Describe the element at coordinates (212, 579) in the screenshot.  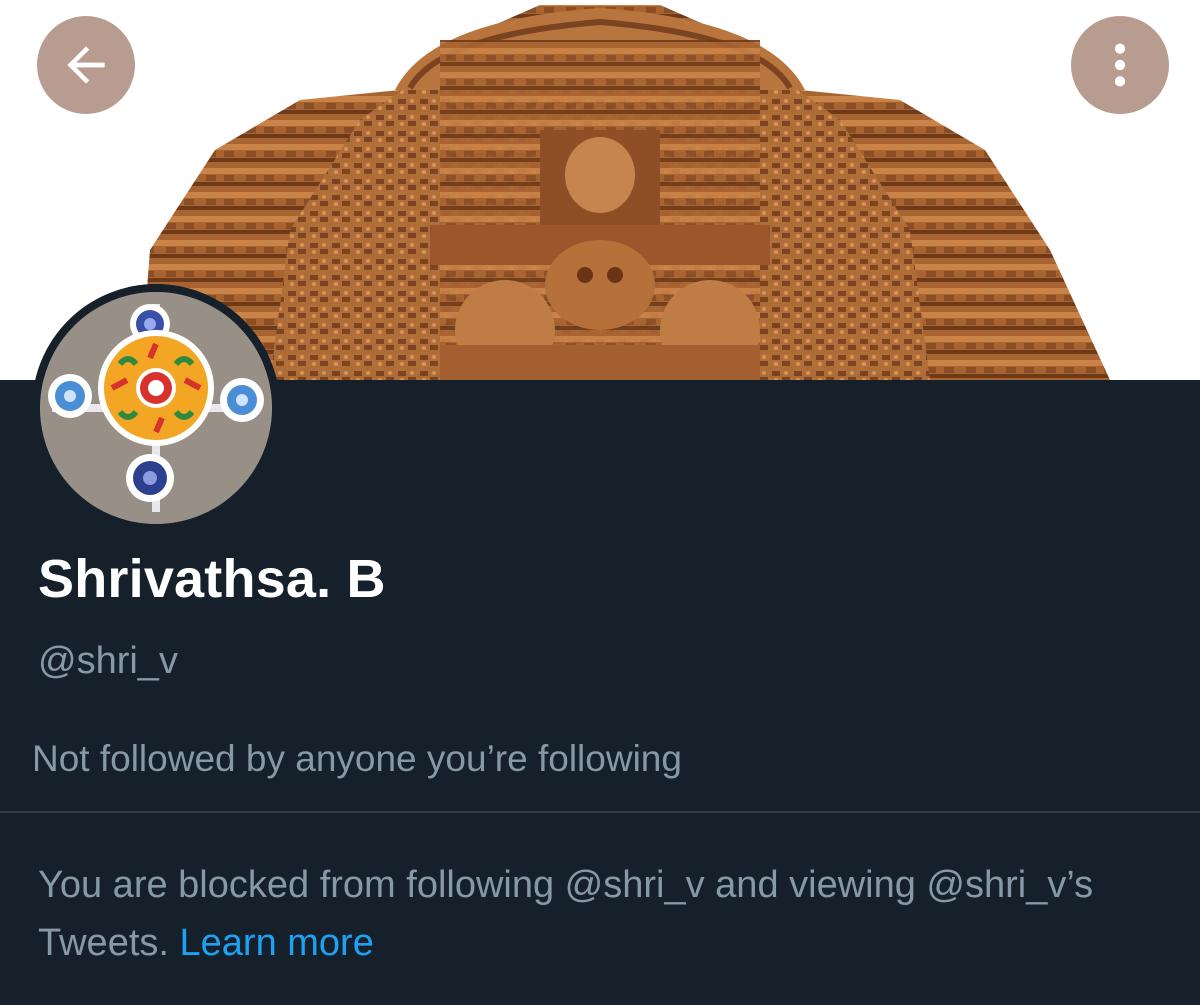
I see `profile-display-name: Shrivathsa. B` at that location.